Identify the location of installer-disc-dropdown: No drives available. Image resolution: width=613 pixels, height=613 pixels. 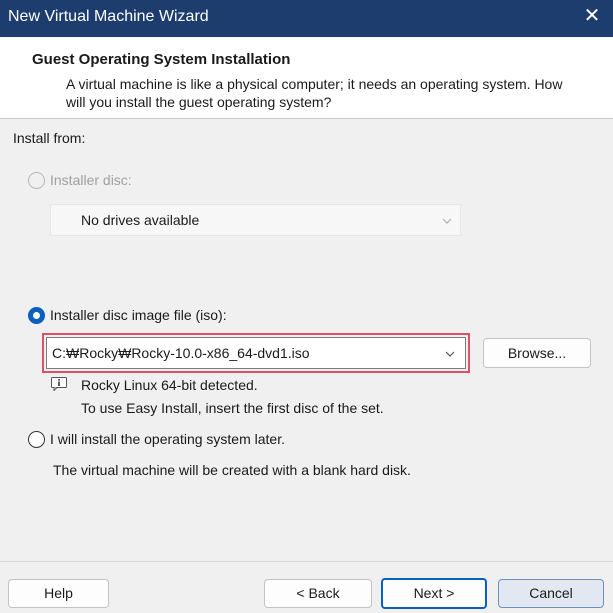
(255, 220).